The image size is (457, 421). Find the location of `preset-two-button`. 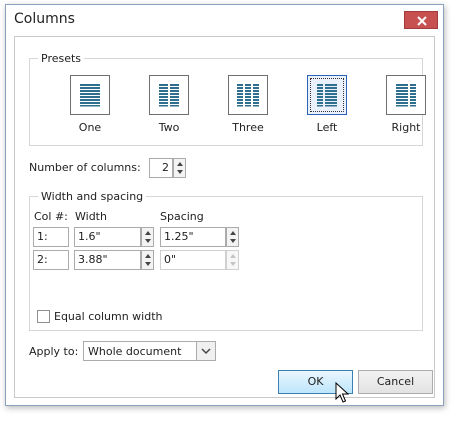

preset-two-button is located at coordinates (169, 95).